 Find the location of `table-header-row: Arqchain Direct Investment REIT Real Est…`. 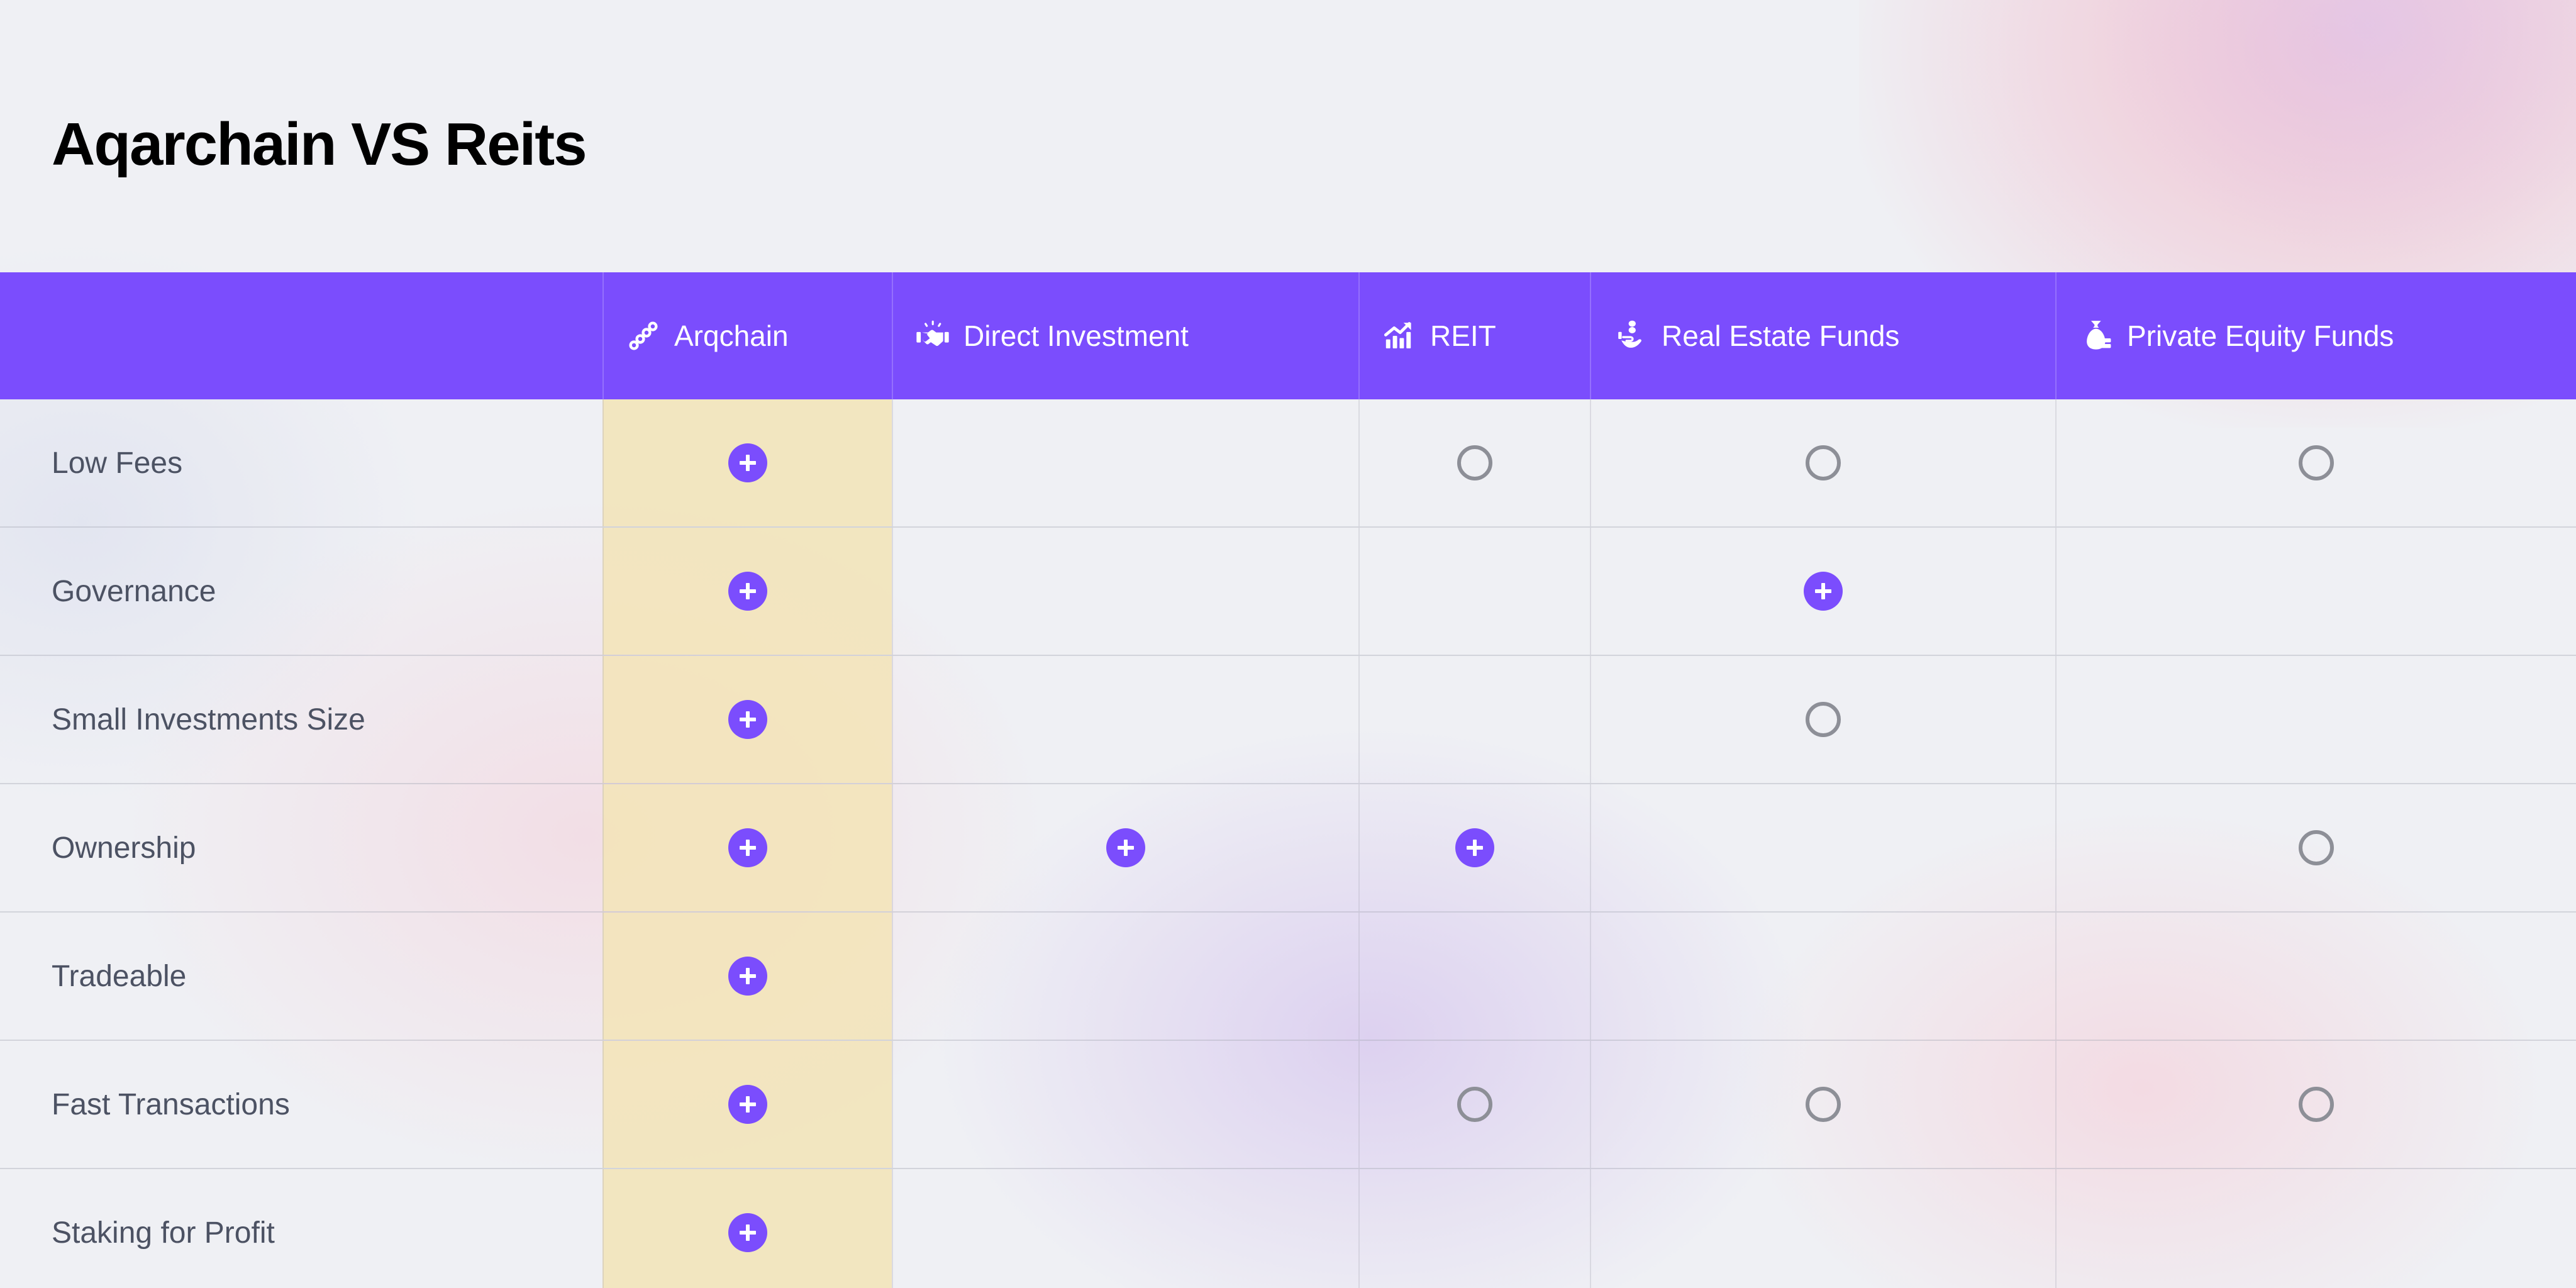

table-header-row: Arqchain Direct Investment REIT Real Est… is located at coordinates (1288, 335).